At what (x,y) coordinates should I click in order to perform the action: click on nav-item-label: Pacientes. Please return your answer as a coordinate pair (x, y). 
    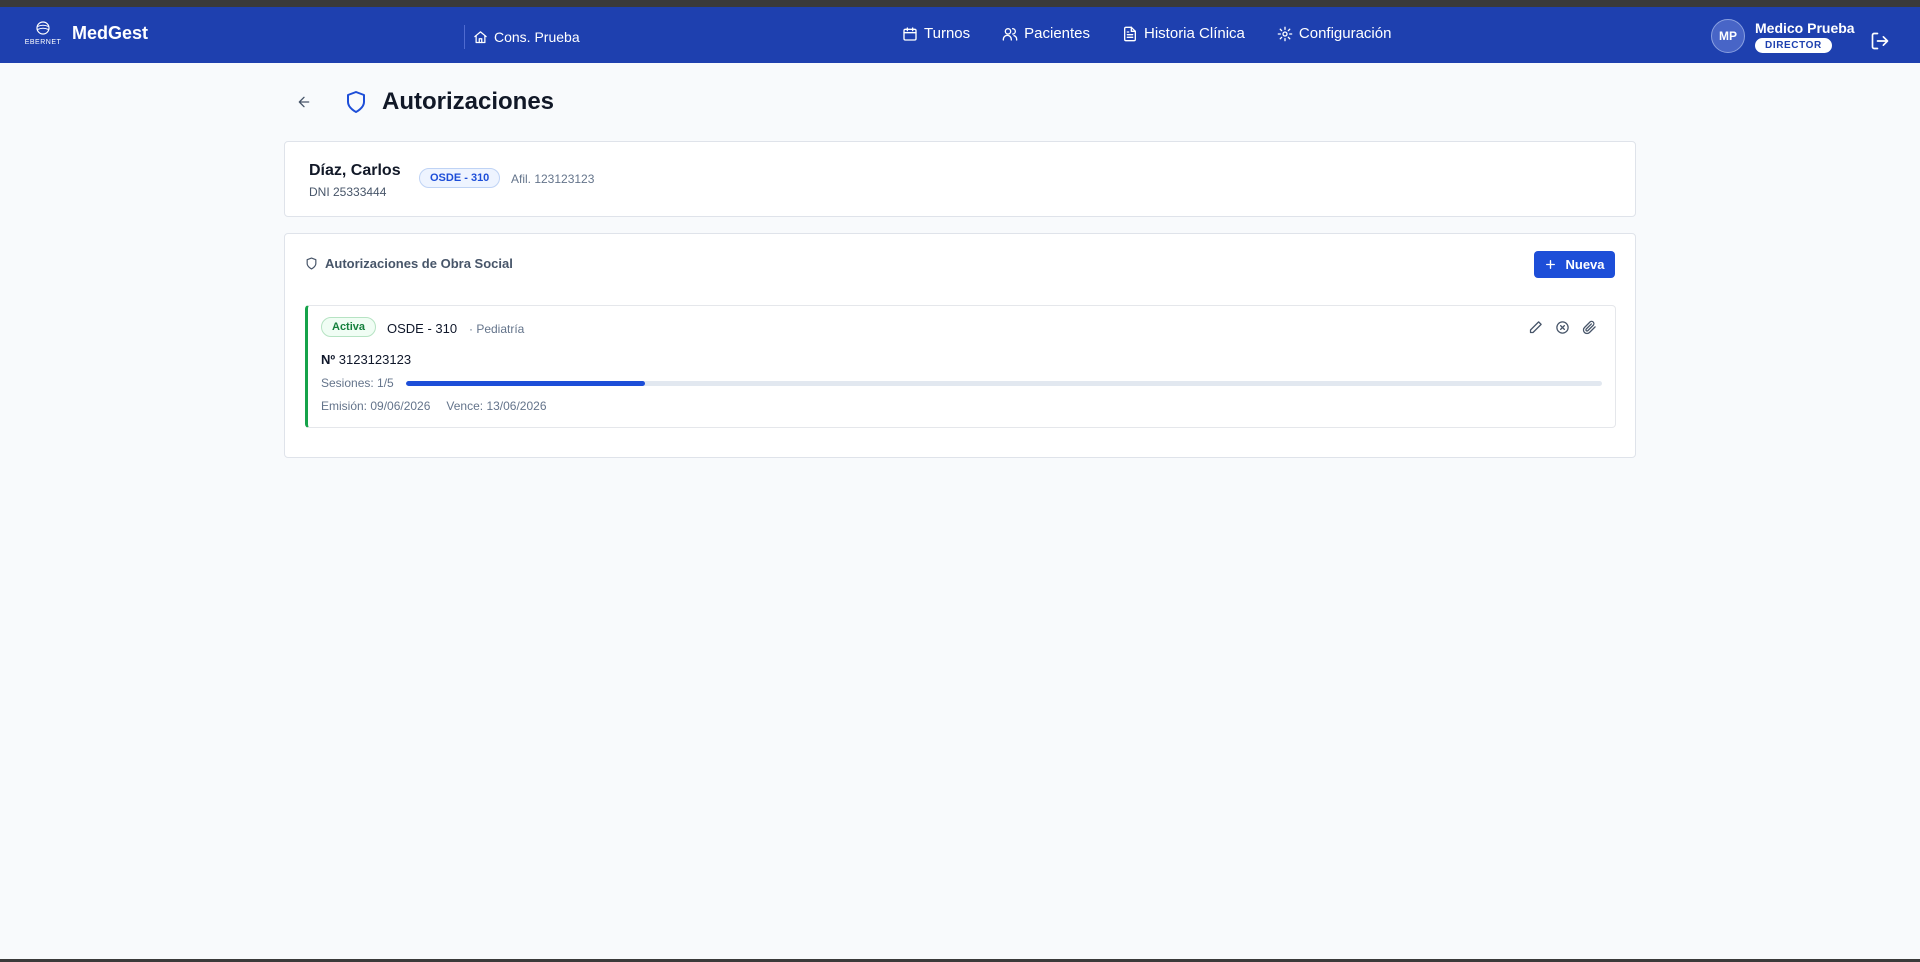
    Looking at the image, I should click on (1057, 33).